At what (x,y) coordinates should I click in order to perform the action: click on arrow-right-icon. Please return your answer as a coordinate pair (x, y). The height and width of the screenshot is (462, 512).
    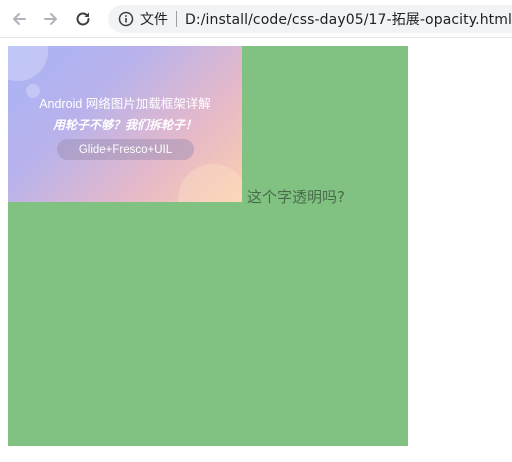
    Looking at the image, I should click on (51, 19).